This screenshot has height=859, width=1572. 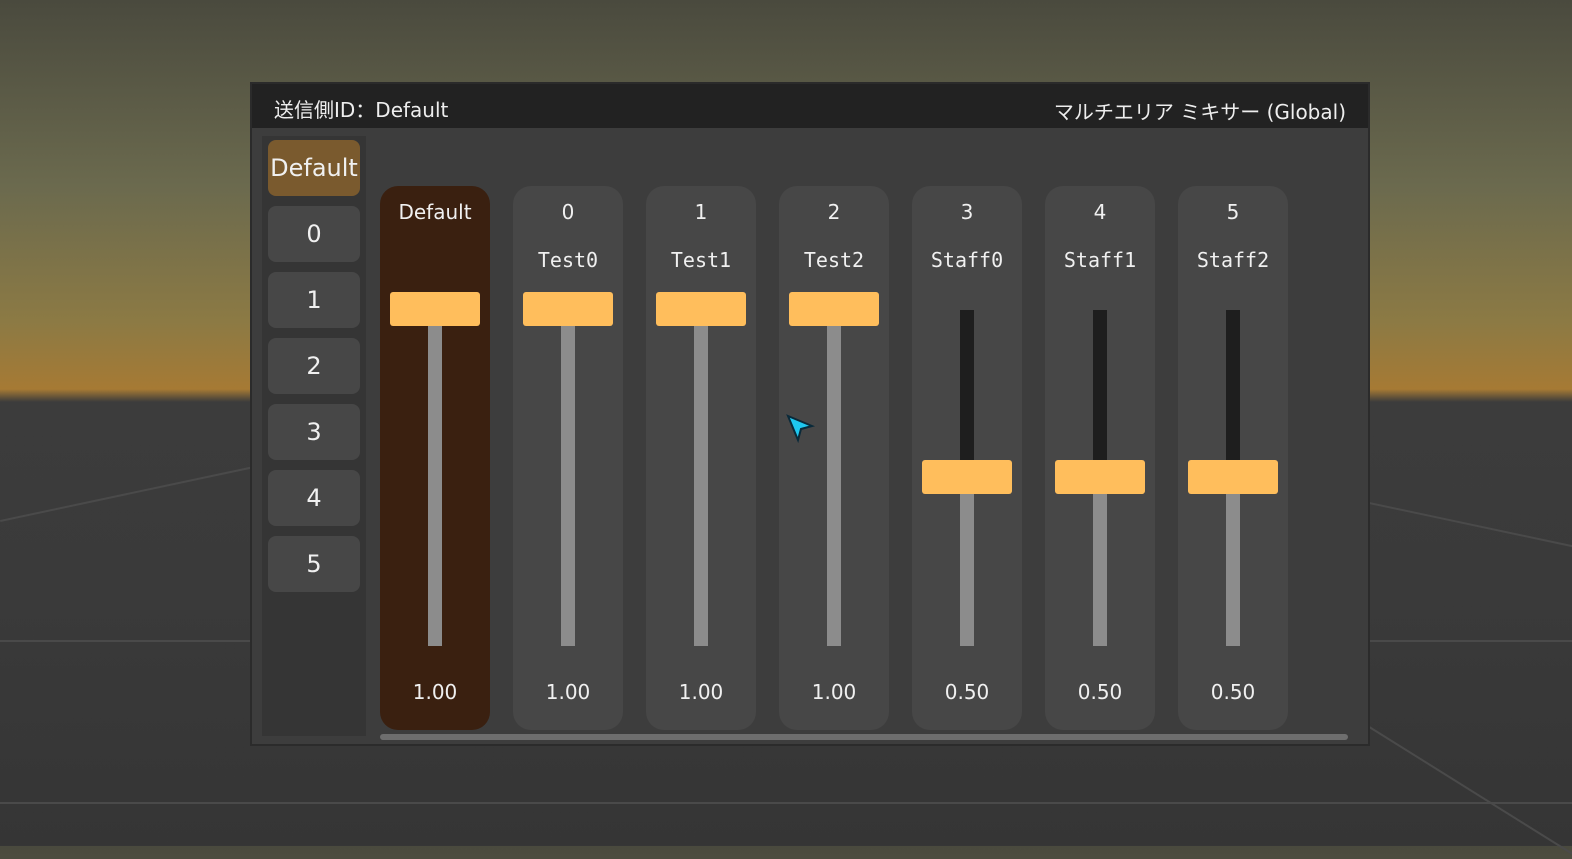 What do you see at coordinates (701, 212) in the screenshot?
I see `channel-number: 1` at bounding box center [701, 212].